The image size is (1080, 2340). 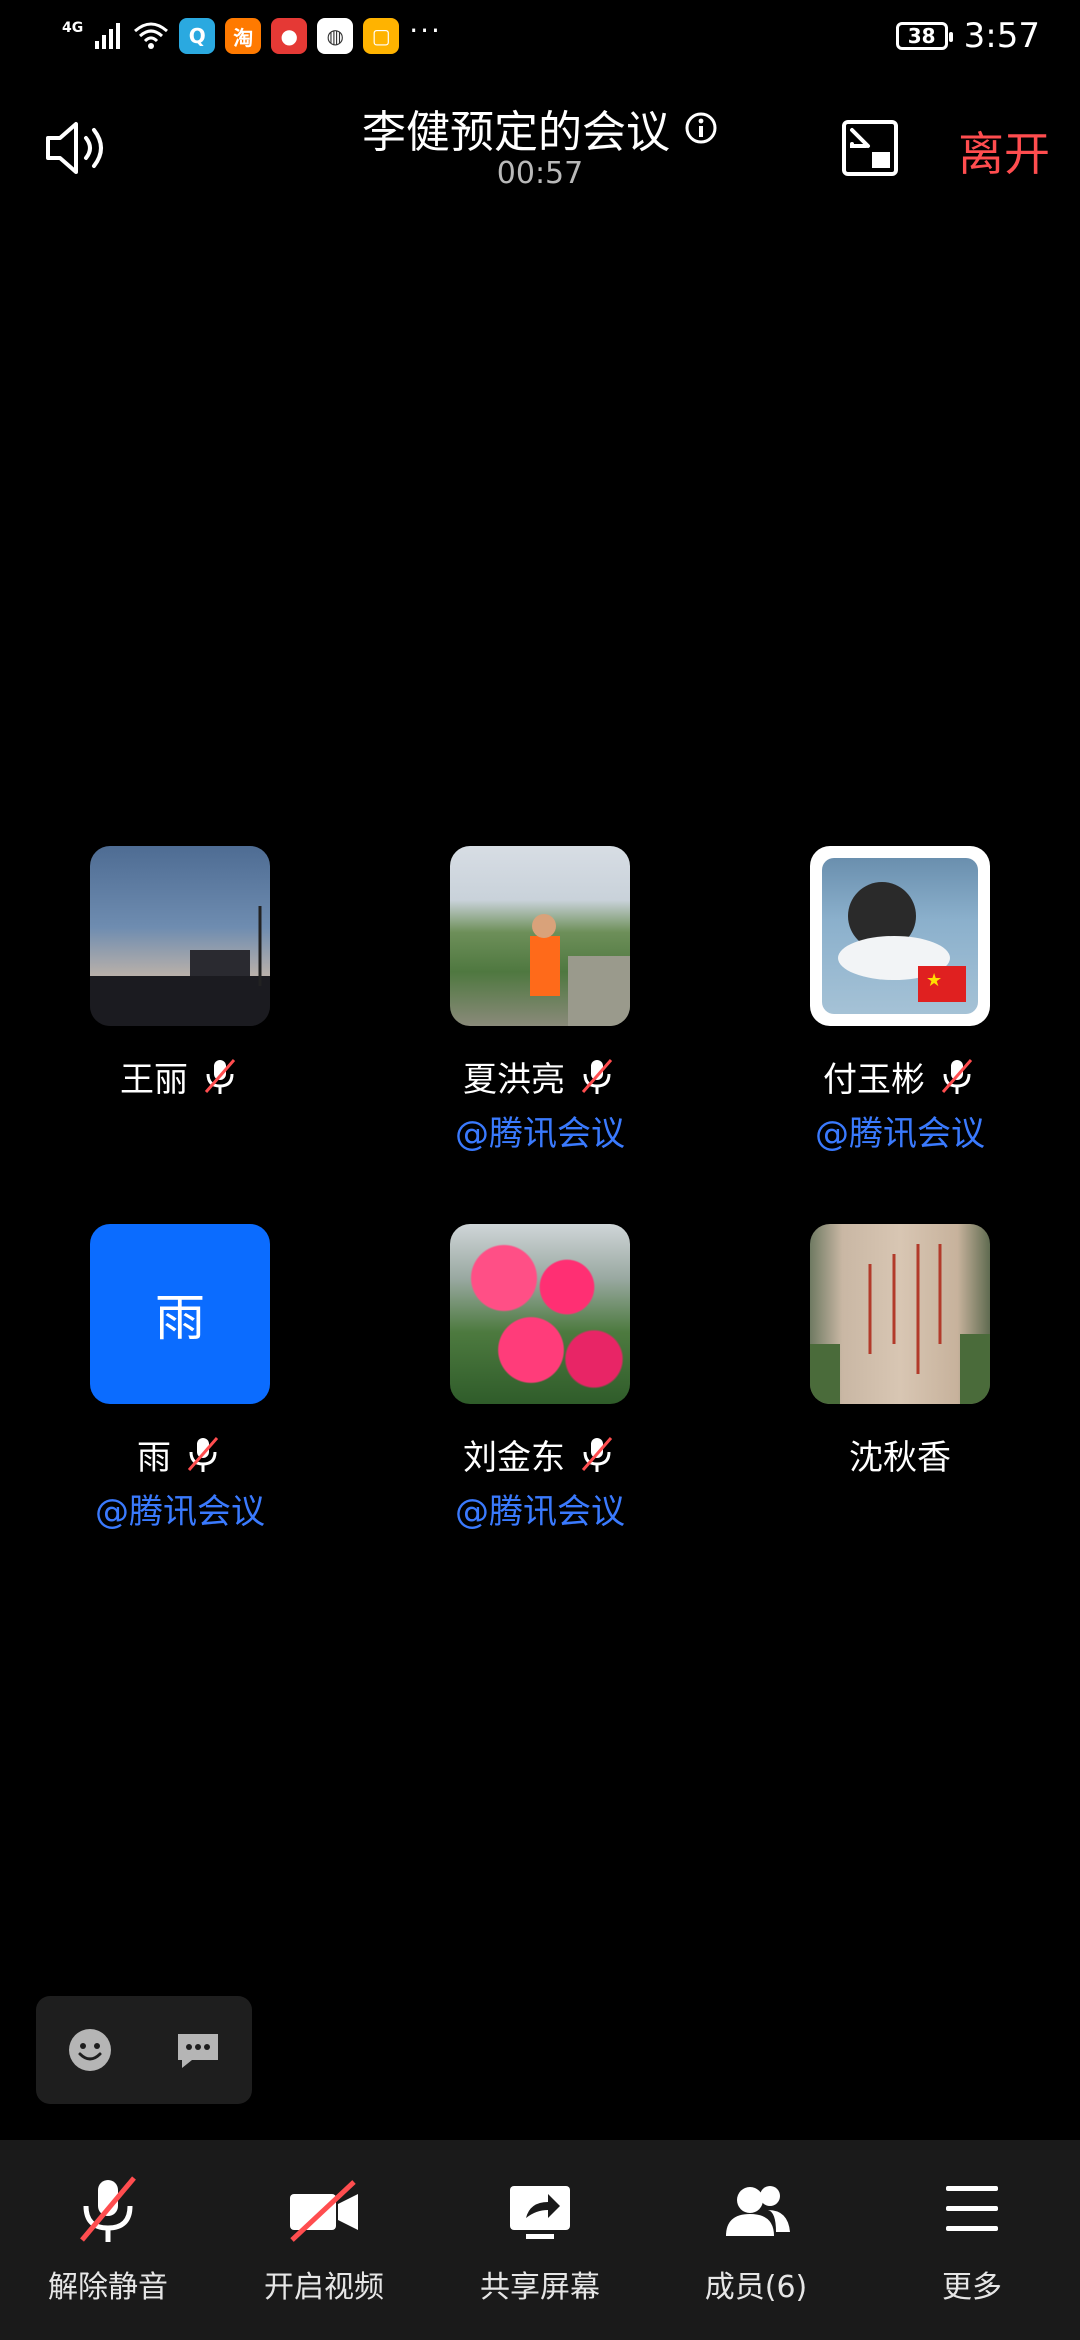 What do you see at coordinates (756, 2240) in the screenshot?
I see `members-button: 成员(6)` at bounding box center [756, 2240].